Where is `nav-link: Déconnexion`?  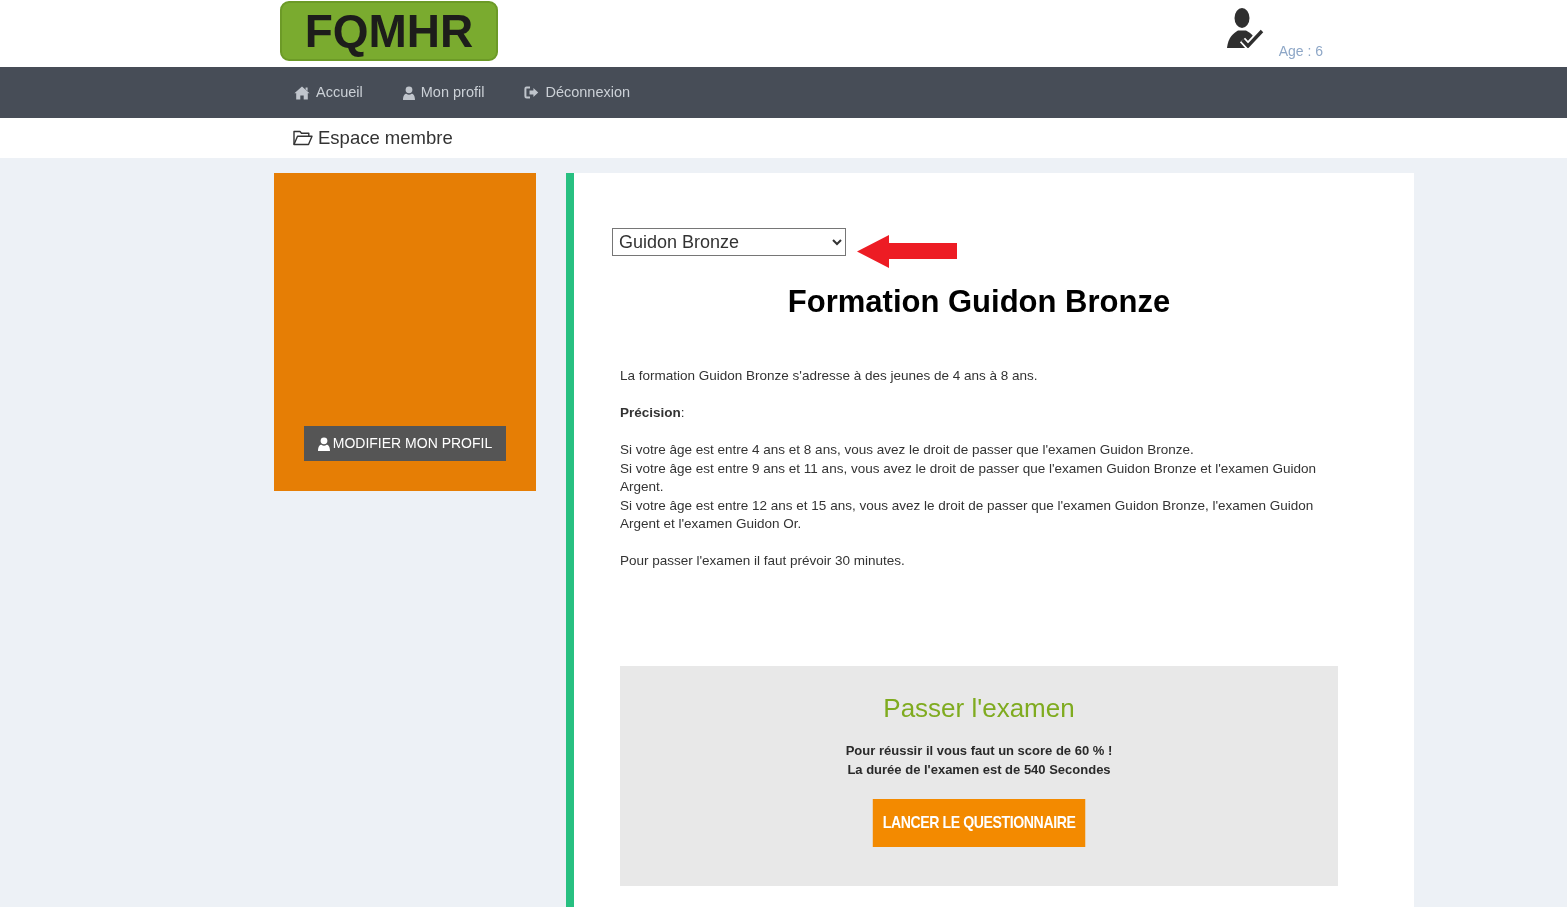 nav-link: Déconnexion is located at coordinates (577, 92).